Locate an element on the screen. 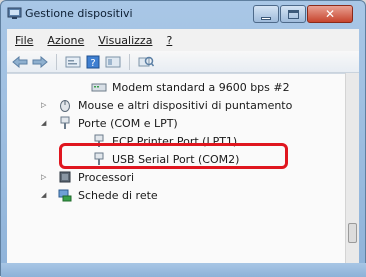  tree-category-ports: Porte (COM e LPT) is located at coordinates (117, 123).